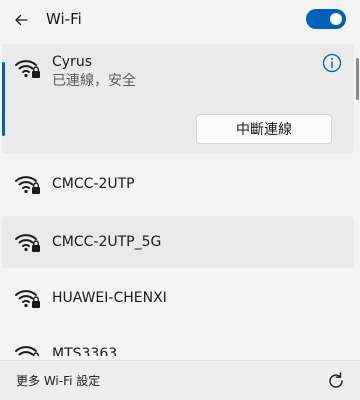 Image resolution: width=360 pixels, height=400 pixels. What do you see at coordinates (178, 242) in the screenshot?
I see `network-item: CMCC-2UTP_5G` at bounding box center [178, 242].